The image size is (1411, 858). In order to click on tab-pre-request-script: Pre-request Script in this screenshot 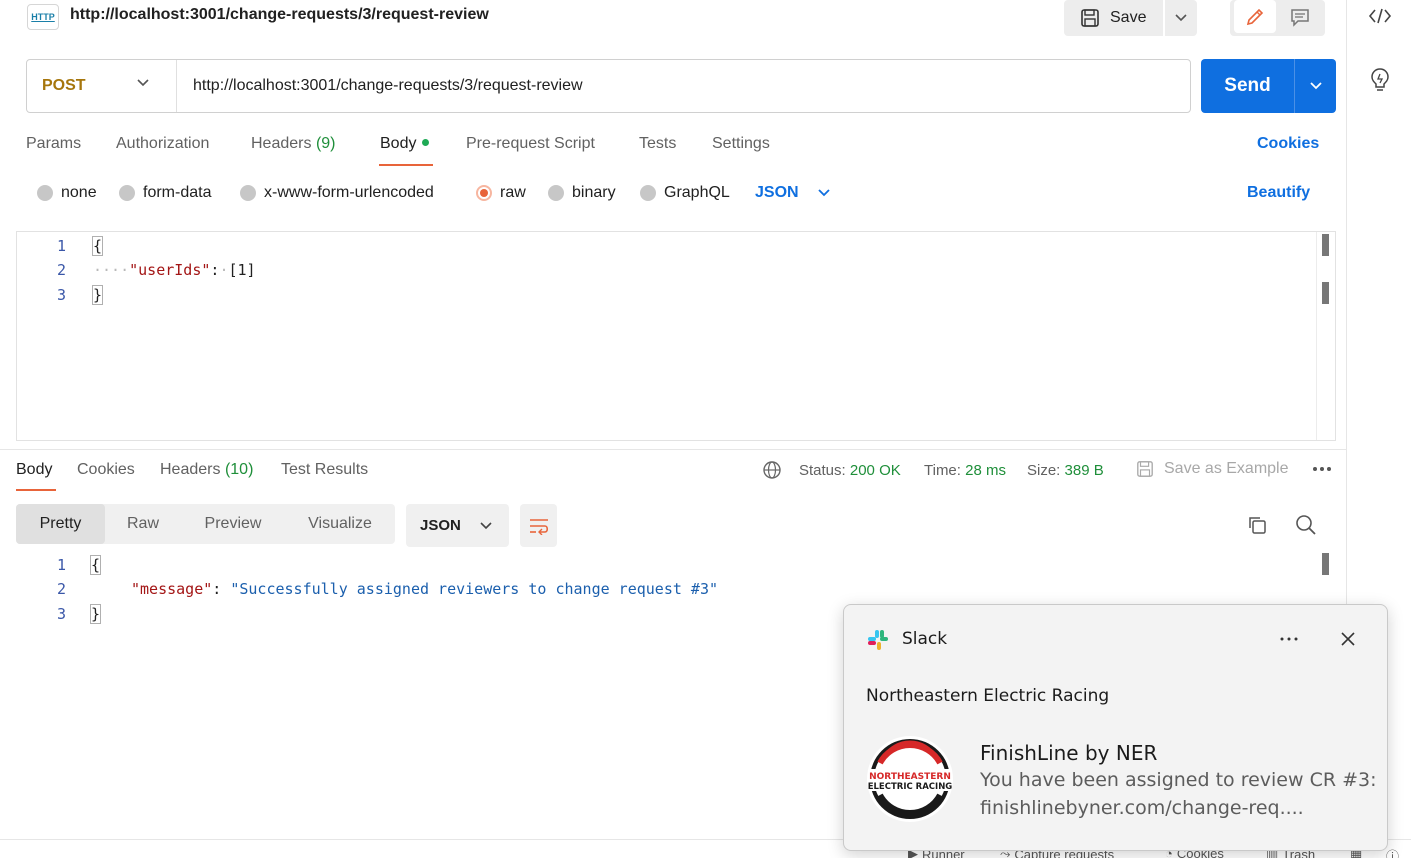, I will do `click(530, 144)`.